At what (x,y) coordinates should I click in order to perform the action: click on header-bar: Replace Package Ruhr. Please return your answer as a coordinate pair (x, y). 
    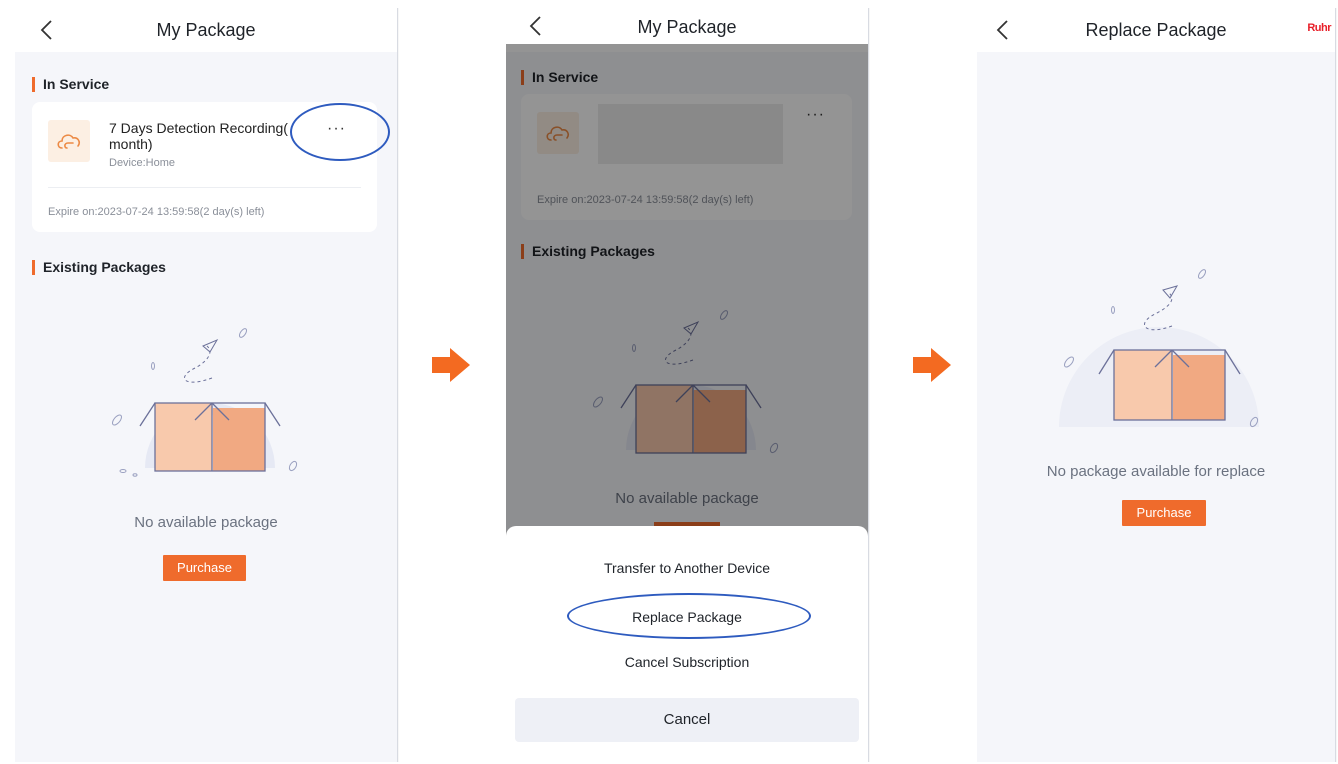
    Looking at the image, I should click on (1156, 30).